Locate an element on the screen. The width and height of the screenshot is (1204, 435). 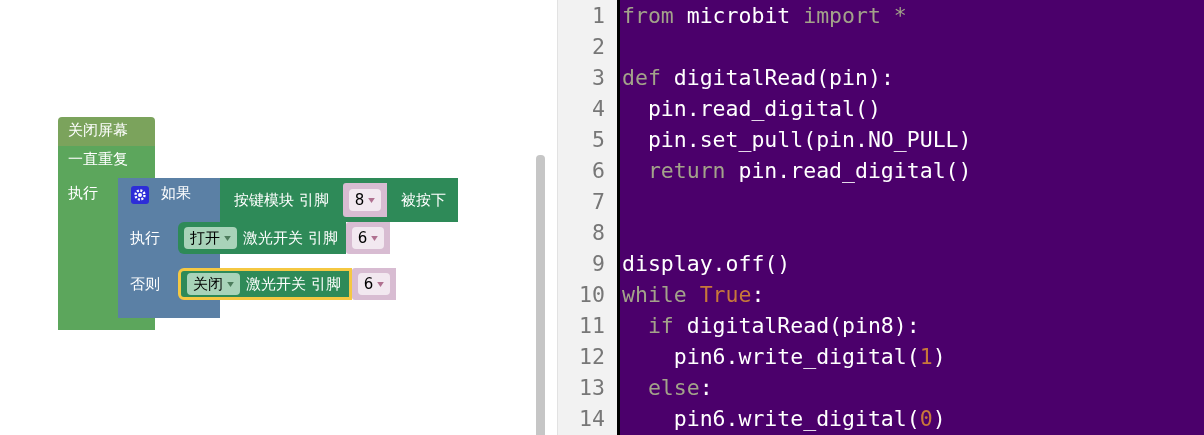
scrollbar is located at coordinates (540, 295).